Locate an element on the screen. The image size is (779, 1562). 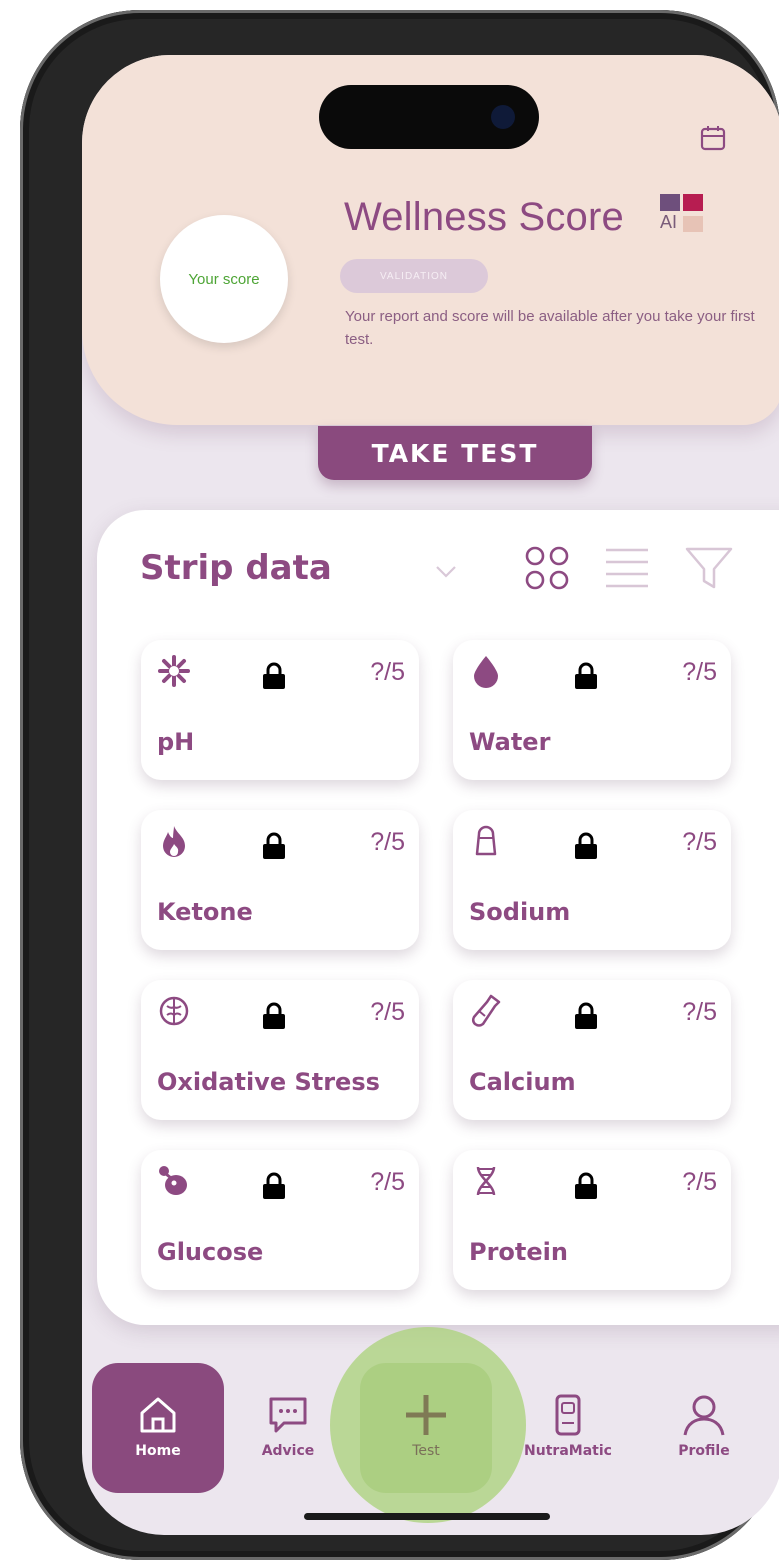
water-drop-icon is located at coordinates (486, 672).